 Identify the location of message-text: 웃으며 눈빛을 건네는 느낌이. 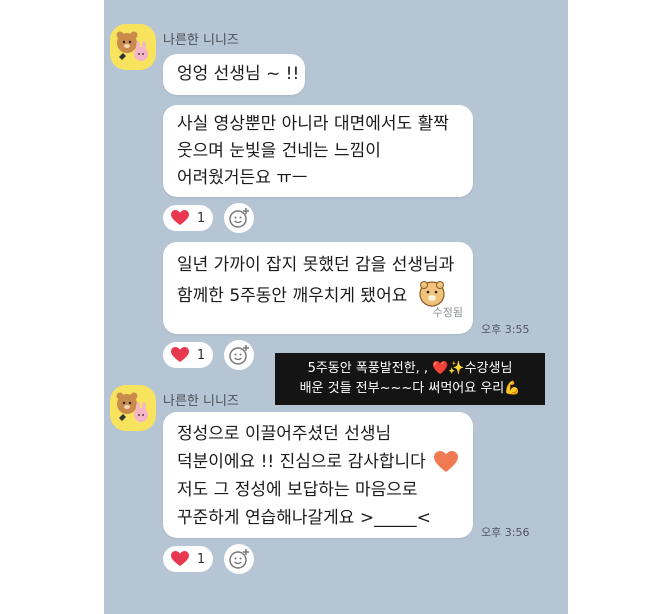
(279, 151).